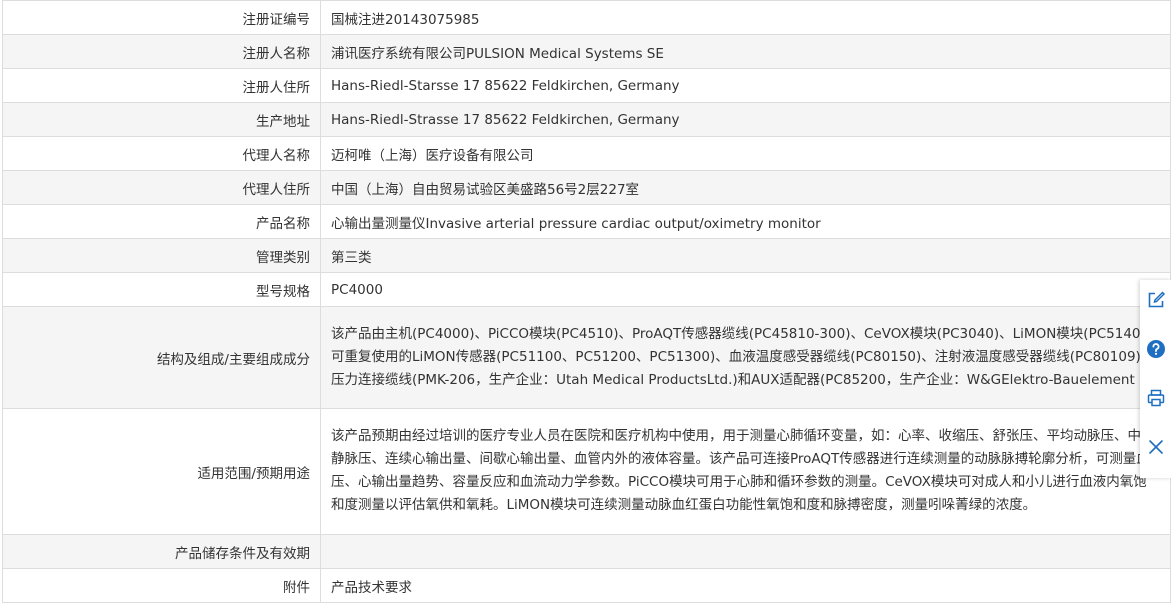 The height and width of the screenshot is (608, 1171). Describe the element at coordinates (745, 289) in the screenshot. I see `row-value: PC4000` at that location.